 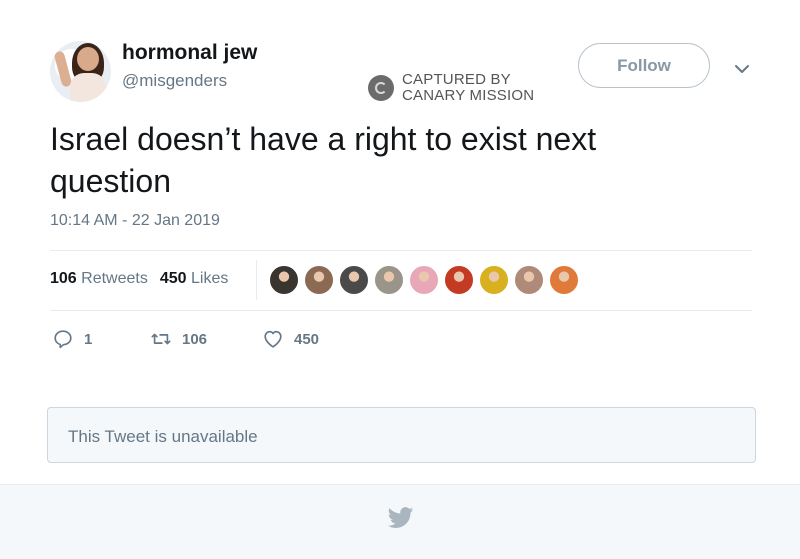 What do you see at coordinates (135, 221) in the screenshot?
I see `tweet-timestamp: 10:14 AM - 22 Jan 2019` at bounding box center [135, 221].